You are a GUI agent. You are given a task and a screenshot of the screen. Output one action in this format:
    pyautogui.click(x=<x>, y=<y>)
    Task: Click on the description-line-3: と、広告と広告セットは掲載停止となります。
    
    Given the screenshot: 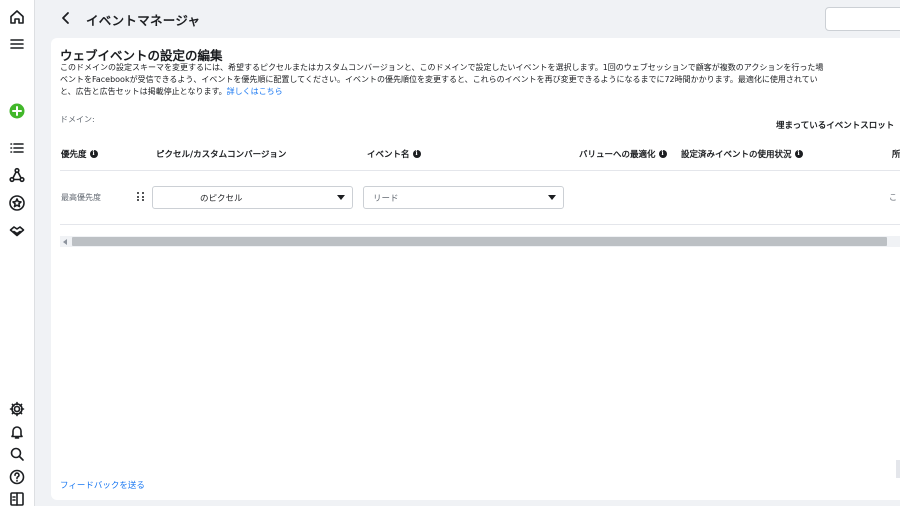 What is the action you would take?
    pyautogui.click(x=143, y=91)
    